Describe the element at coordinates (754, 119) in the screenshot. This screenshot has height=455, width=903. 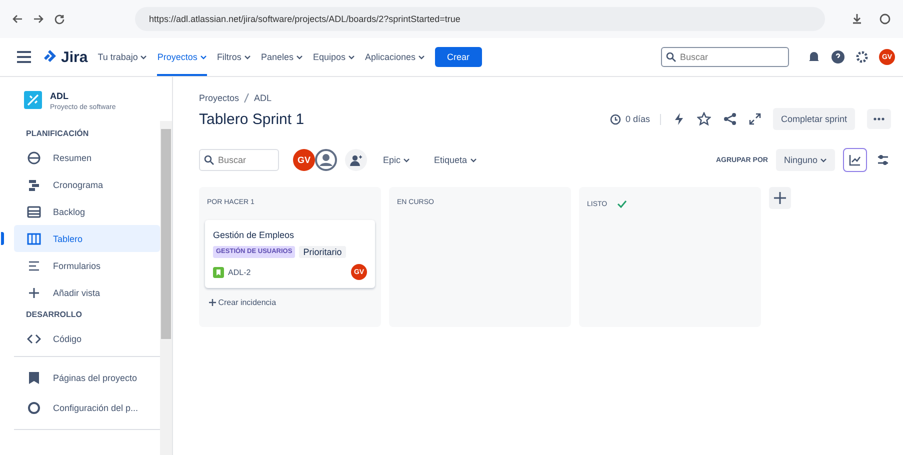
I see `expand-icon` at that location.